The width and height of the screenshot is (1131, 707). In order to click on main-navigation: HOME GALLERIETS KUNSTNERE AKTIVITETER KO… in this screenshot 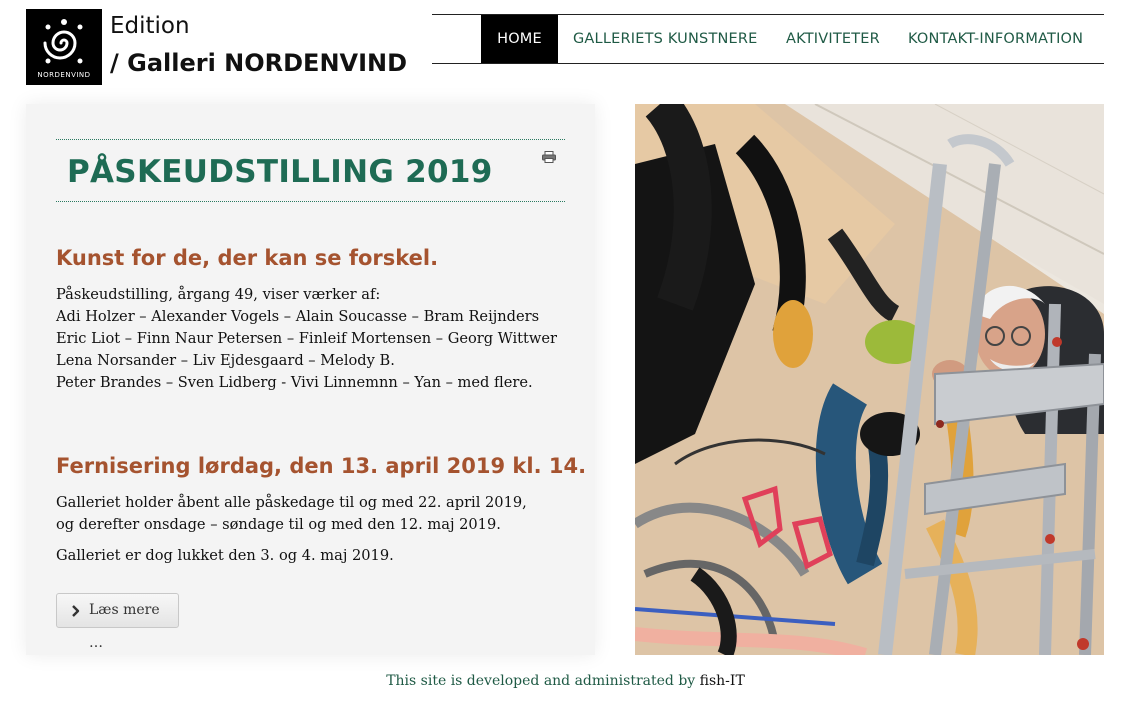, I will do `click(768, 39)`.